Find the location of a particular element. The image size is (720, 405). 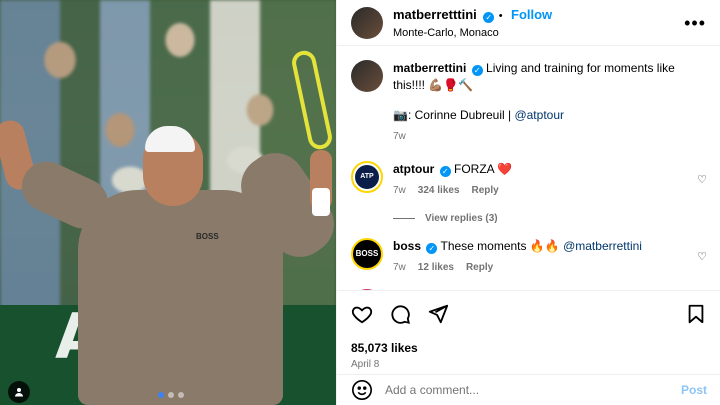

comment-likes: 12 likes is located at coordinates (436, 268).